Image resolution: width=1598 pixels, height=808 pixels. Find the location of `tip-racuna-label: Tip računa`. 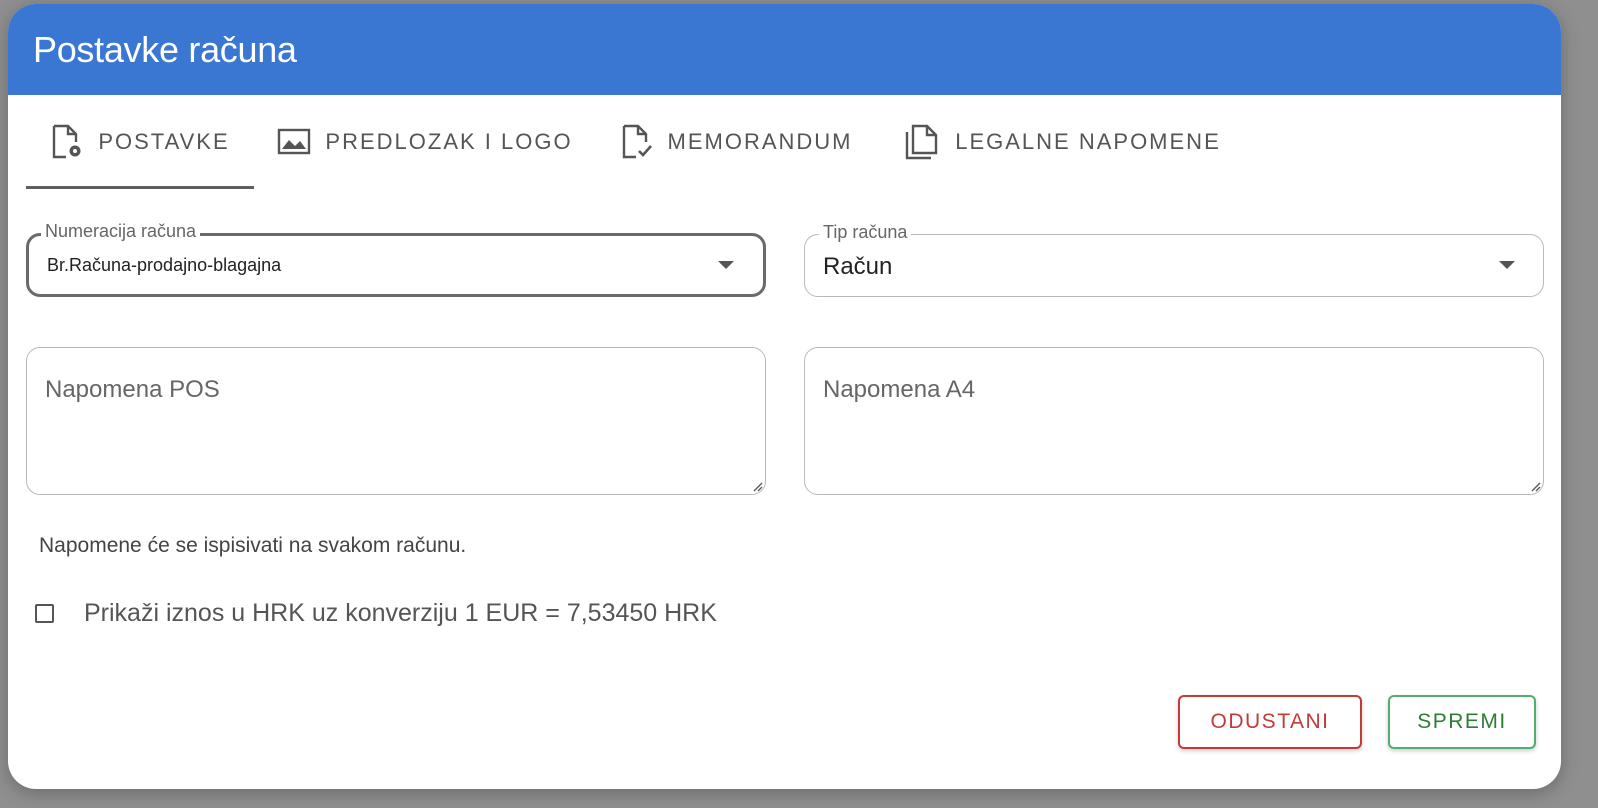

tip-racuna-label: Tip računa is located at coordinates (865, 232).